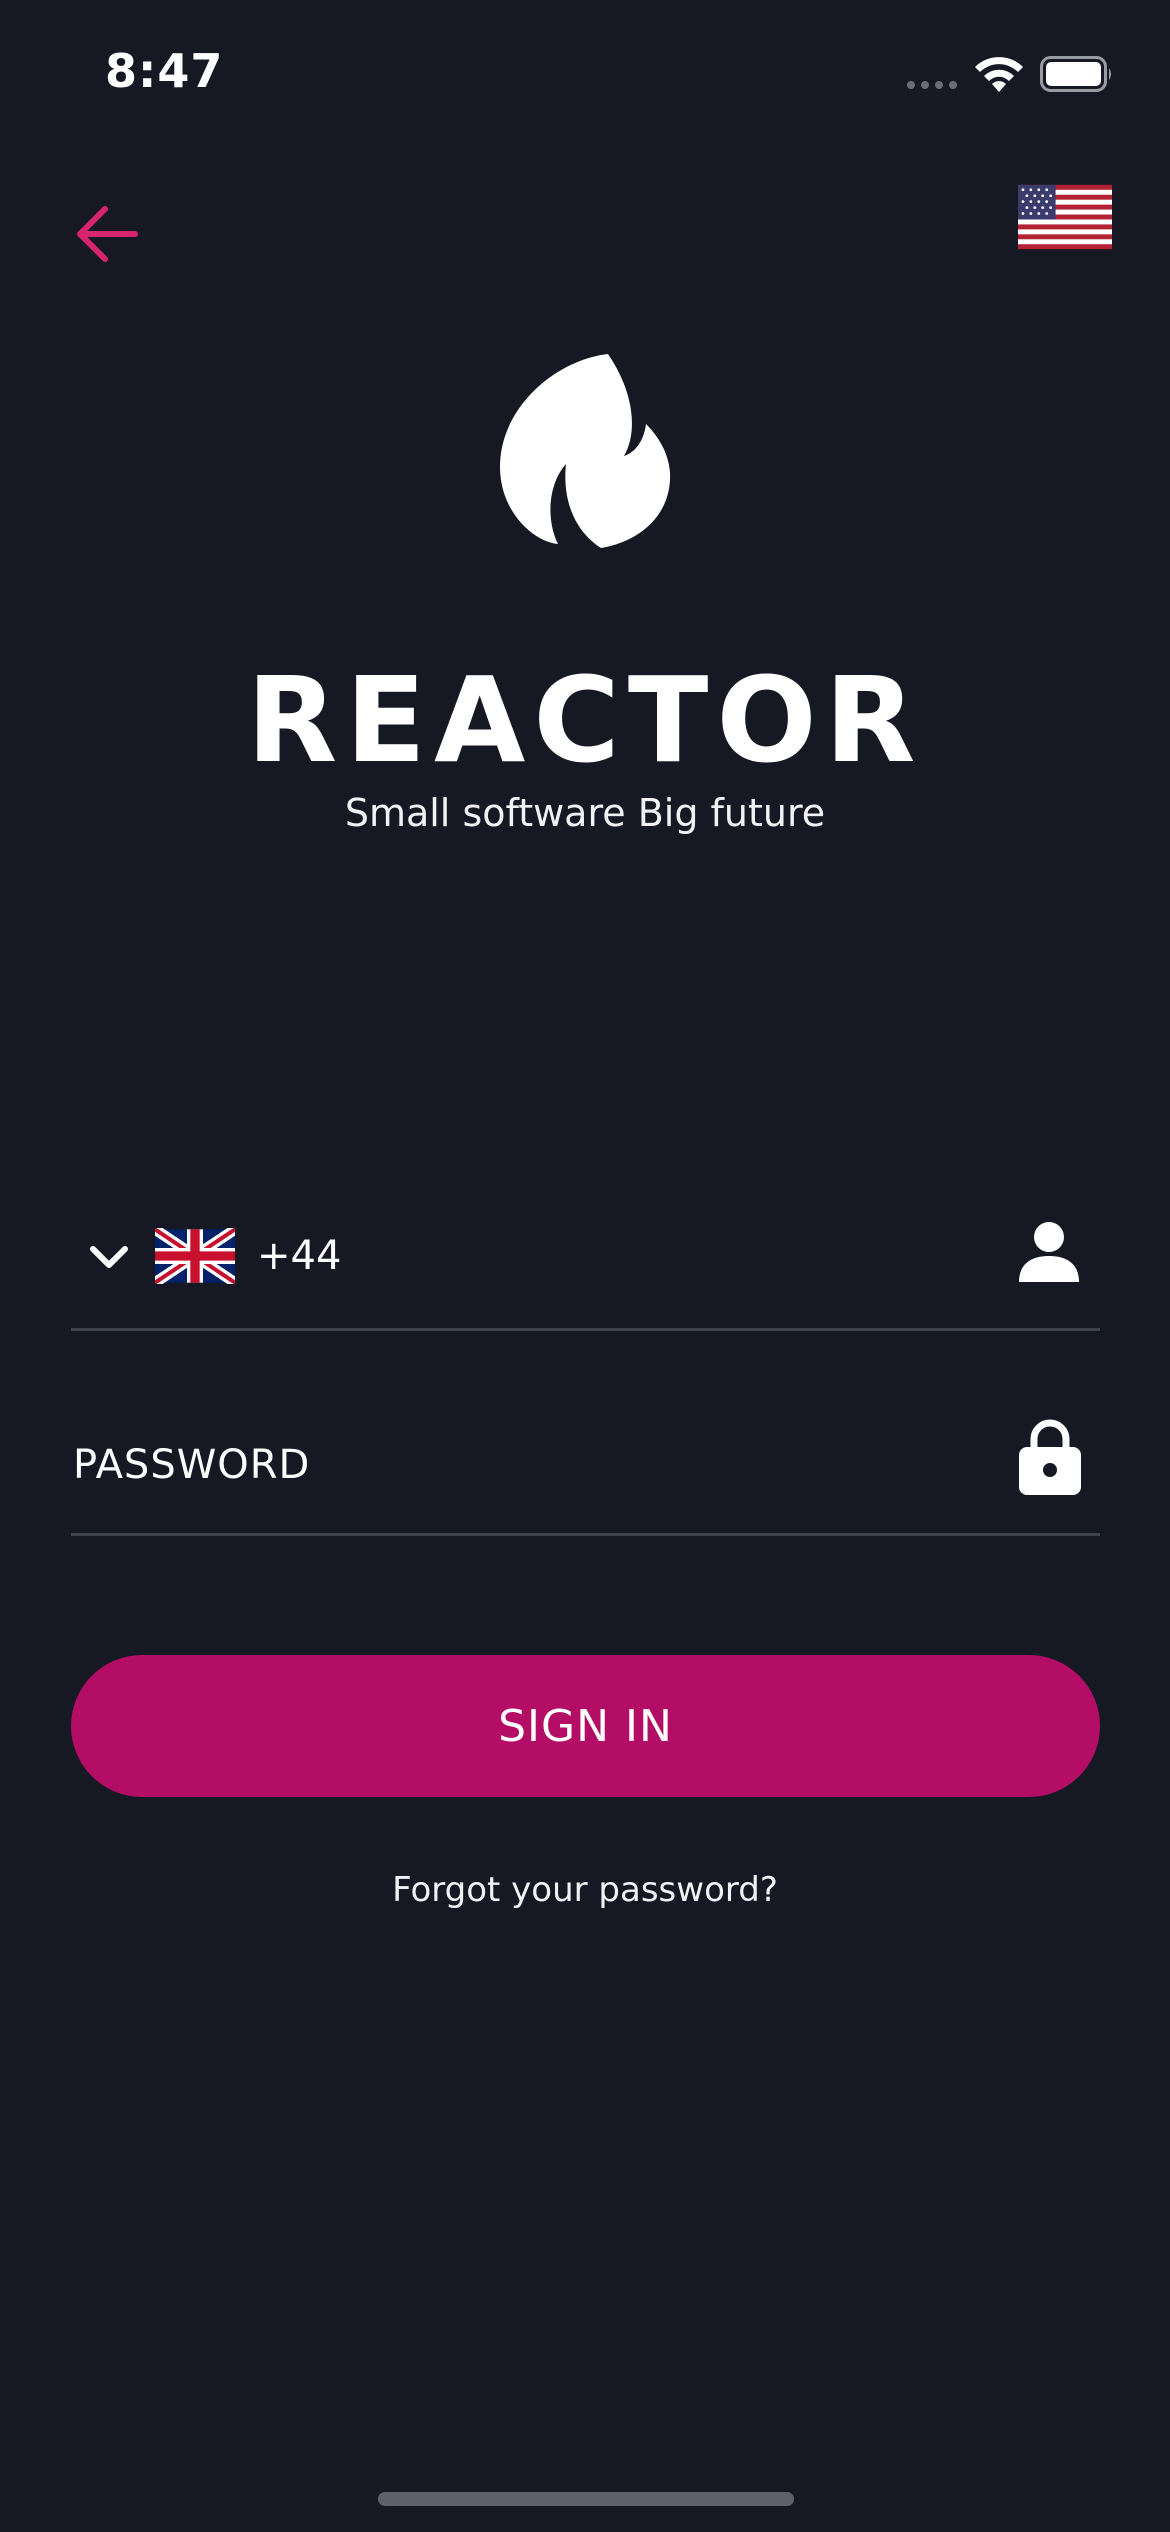  Describe the element at coordinates (195, 1256) in the screenshot. I see `uk-flag-icon` at that location.